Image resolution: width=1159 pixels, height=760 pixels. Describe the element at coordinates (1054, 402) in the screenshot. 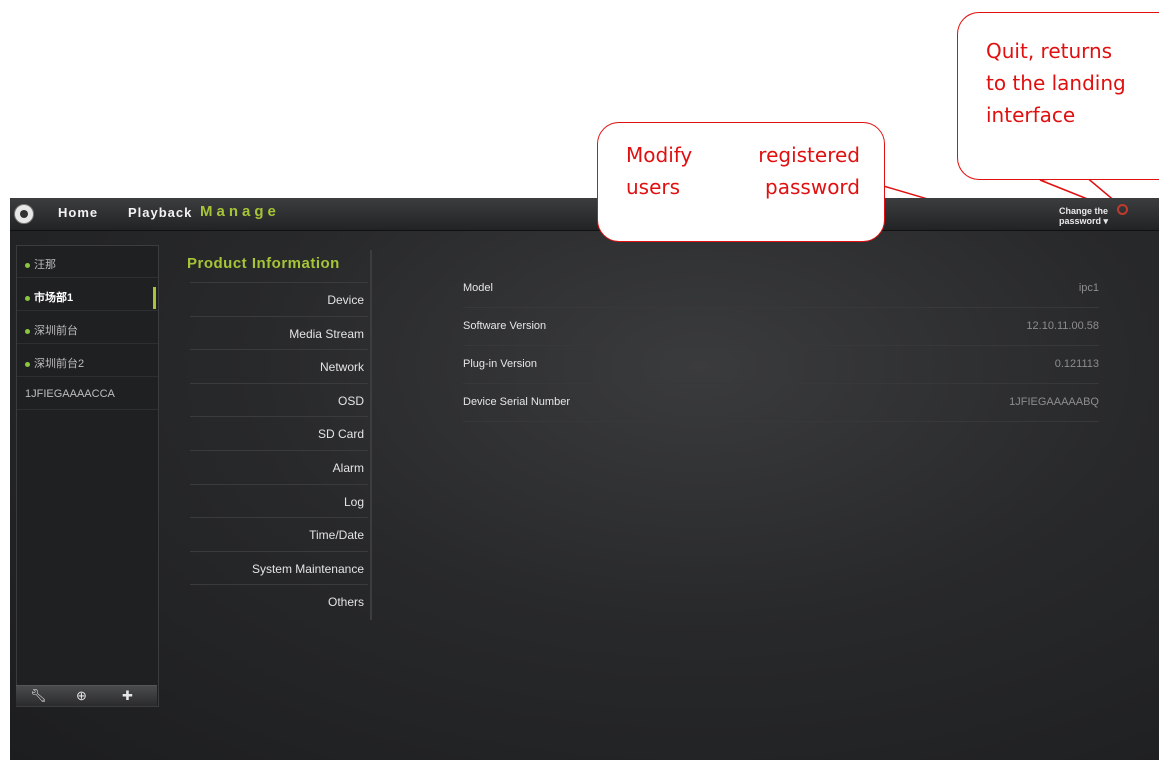

I see `info-value: 1JFIEGAAAAABQ` at that location.